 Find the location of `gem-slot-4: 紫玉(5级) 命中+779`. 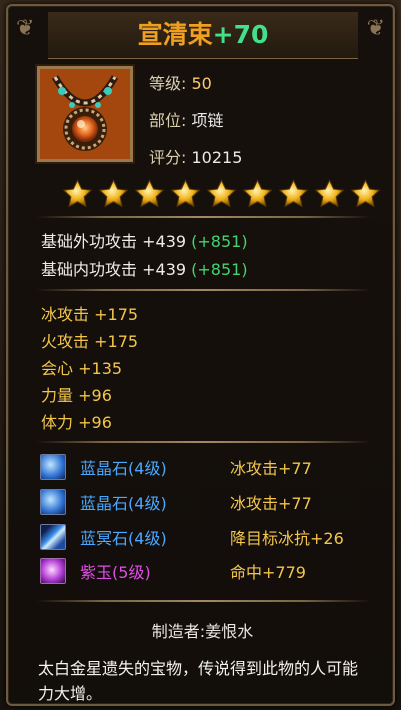

gem-slot-4: 紫玉(5级) 命中+779 is located at coordinates (173, 571).